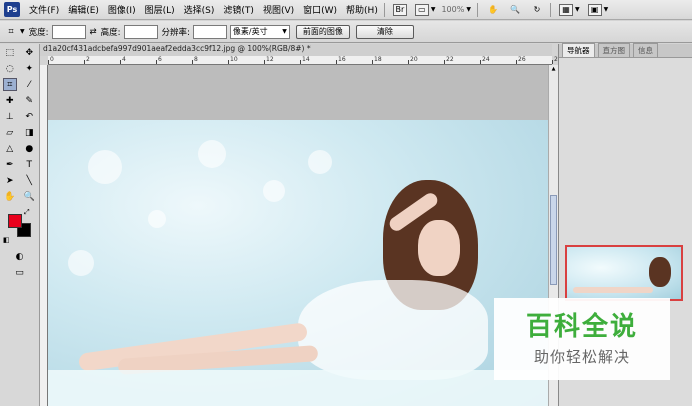  Describe the element at coordinates (29, 148) in the screenshot. I see `dodge-tool-icon: ●` at that location.